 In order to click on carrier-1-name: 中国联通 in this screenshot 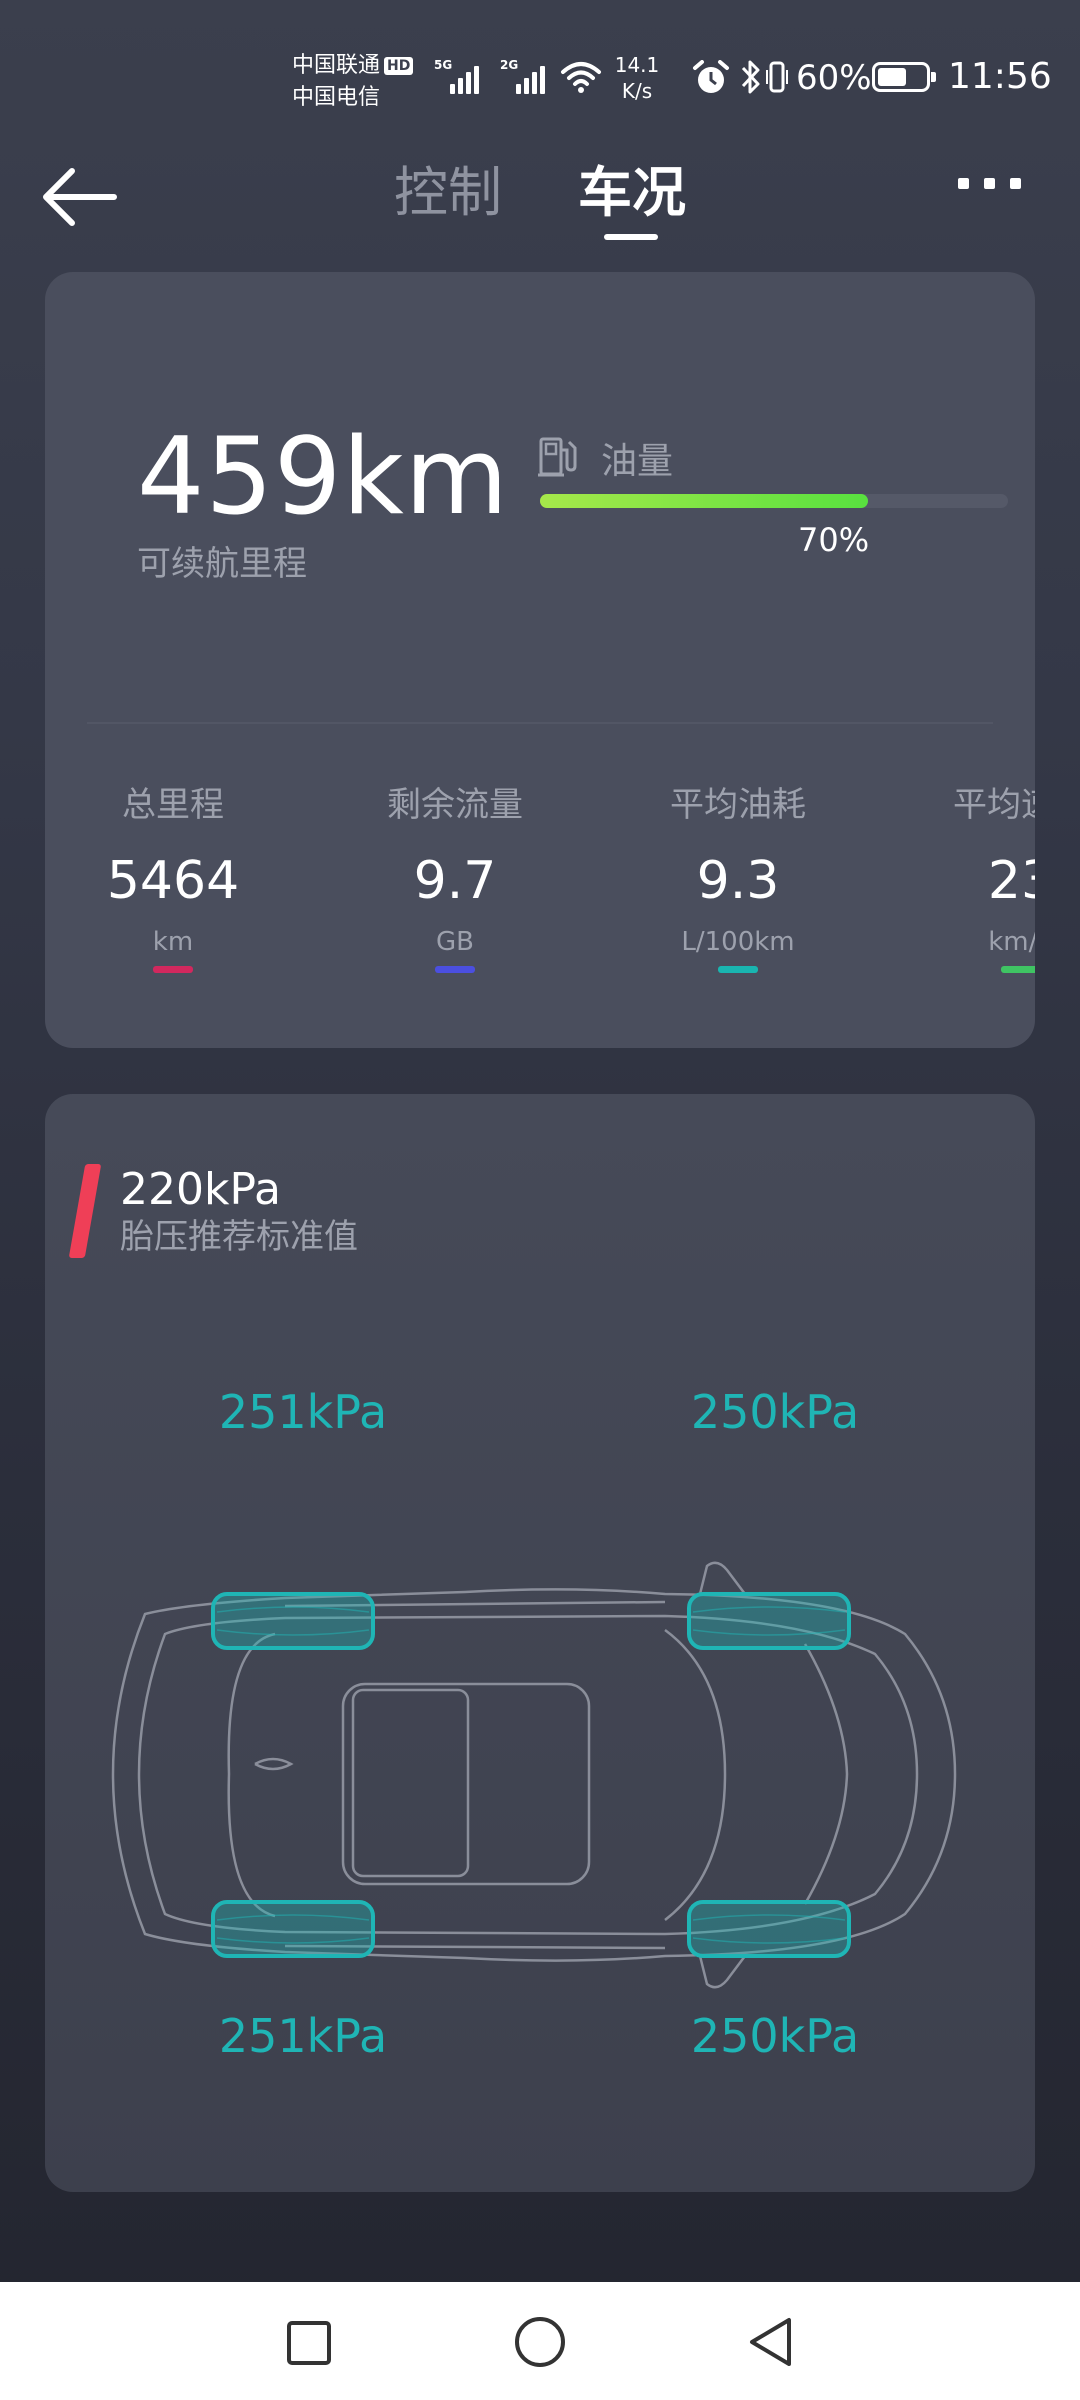, I will do `click(336, 65)`.